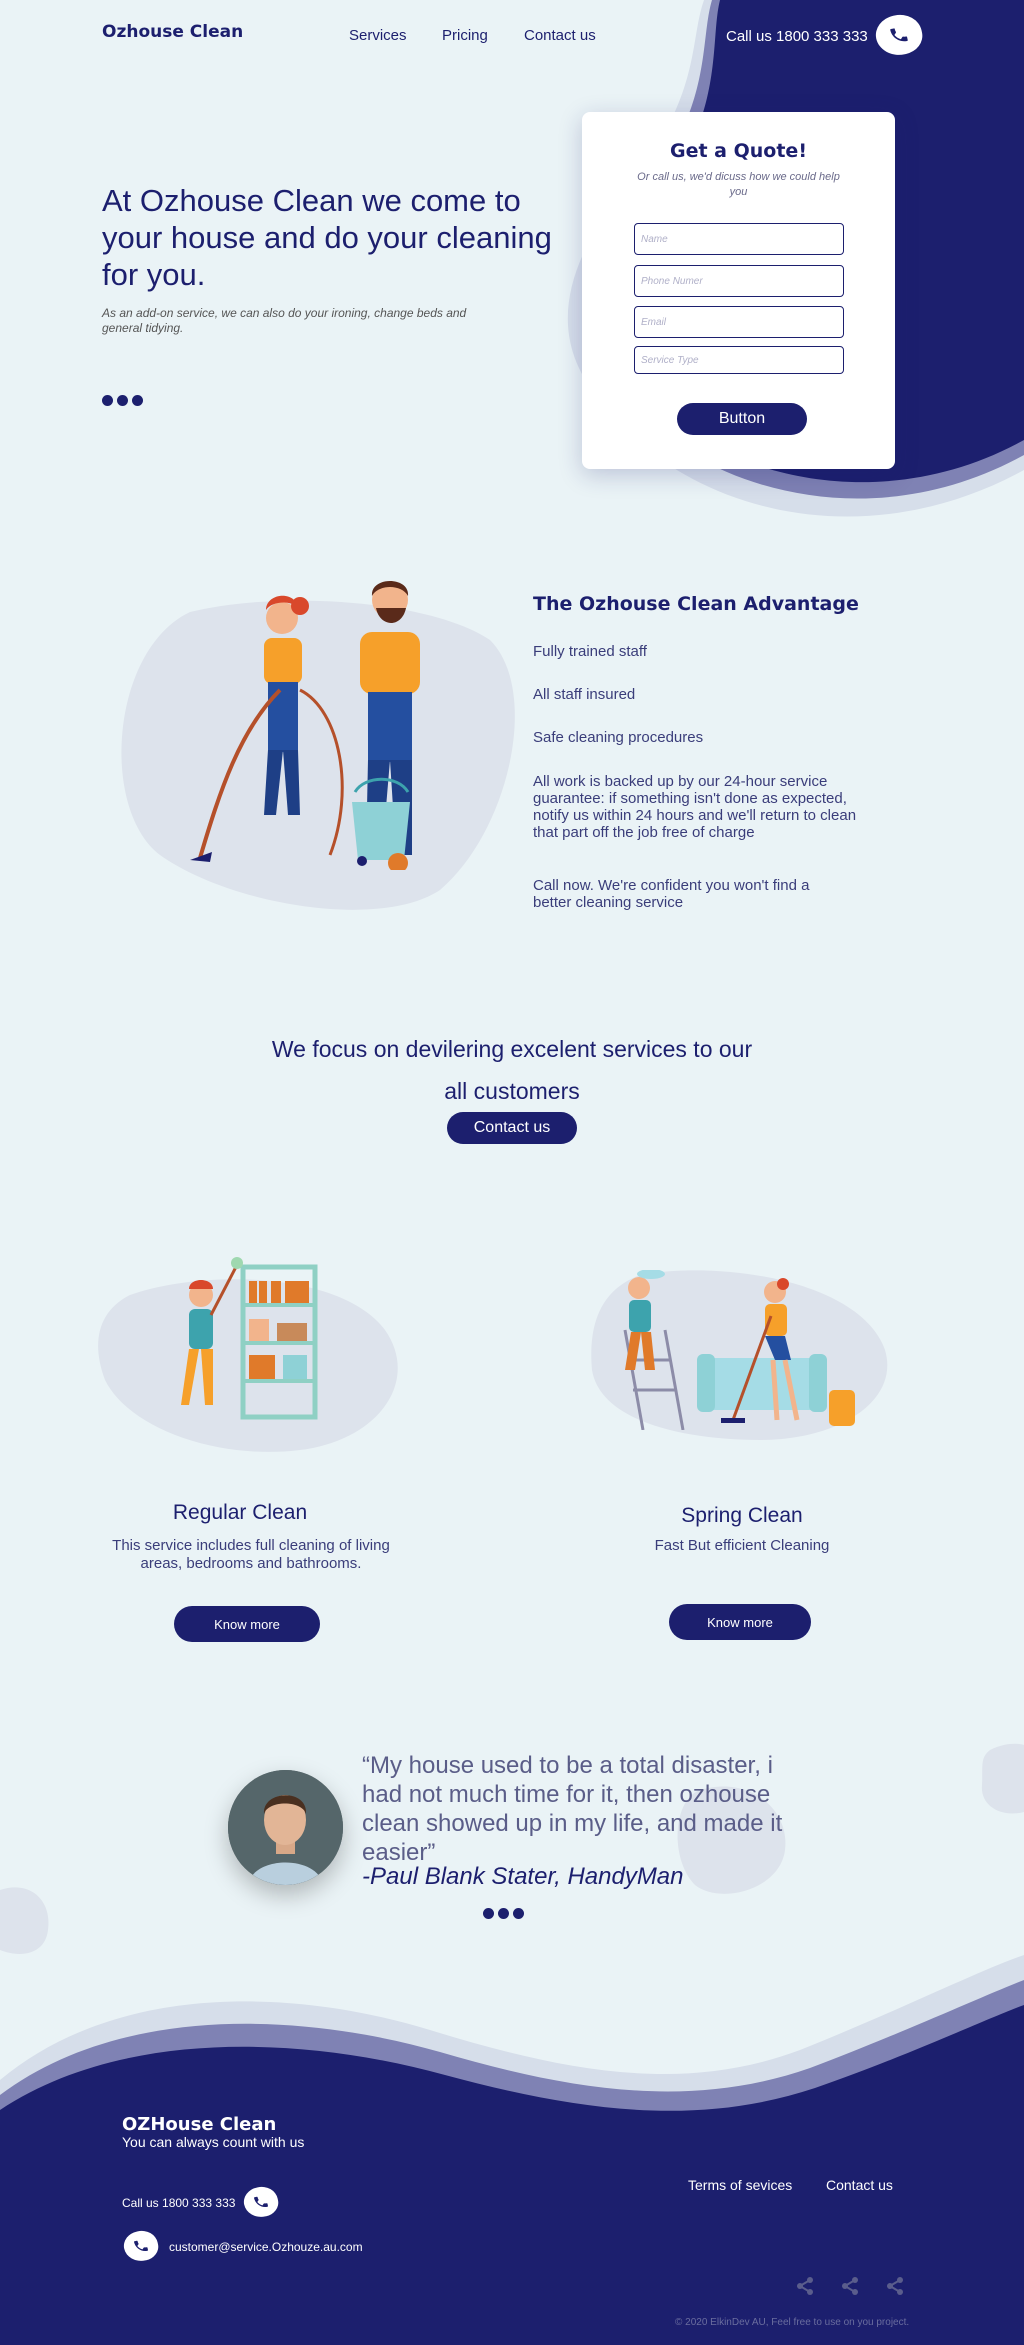 The width and height of the screenshot is (1024, 2345). Describe the element at coordinates (503, 1913) in the screenshot. I see `testimonial-carousel-dots` at that location.